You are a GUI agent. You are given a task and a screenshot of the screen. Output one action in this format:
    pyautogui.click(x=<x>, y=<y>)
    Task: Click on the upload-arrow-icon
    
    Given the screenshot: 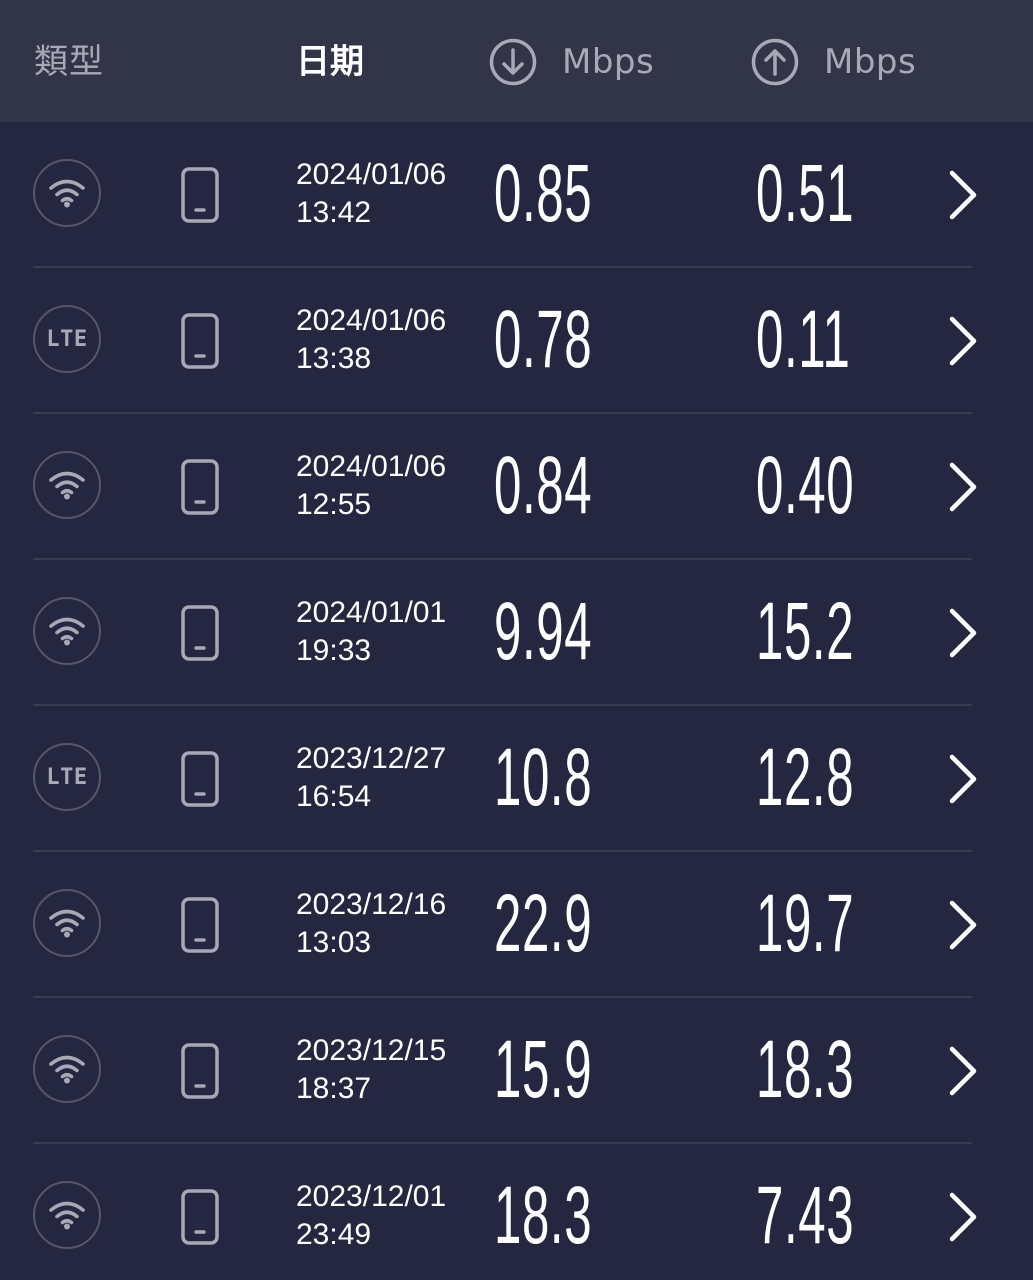 What is the action you would take?
    pyautogui.click(x=775, y=62)
    